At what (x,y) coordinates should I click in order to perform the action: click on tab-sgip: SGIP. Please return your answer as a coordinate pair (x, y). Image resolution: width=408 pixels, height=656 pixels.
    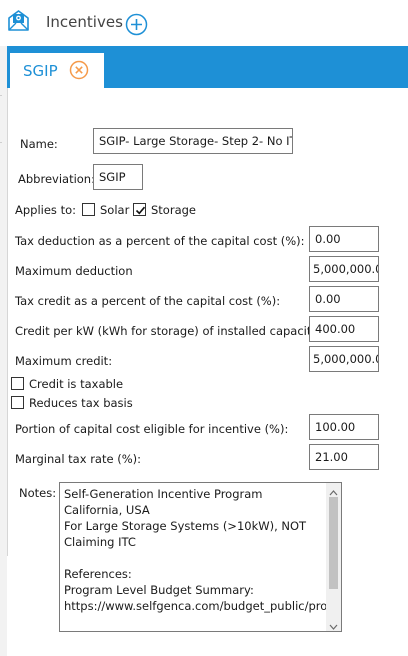
    Looking at the image, I should click on (57, 69).